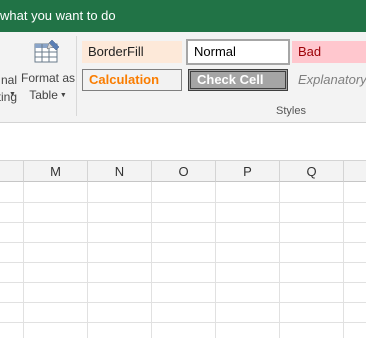  What do you see at coordinates (291, 111) in the screenshot?
I see `styles-group-label: Styles` at bounding box center [291, 111].